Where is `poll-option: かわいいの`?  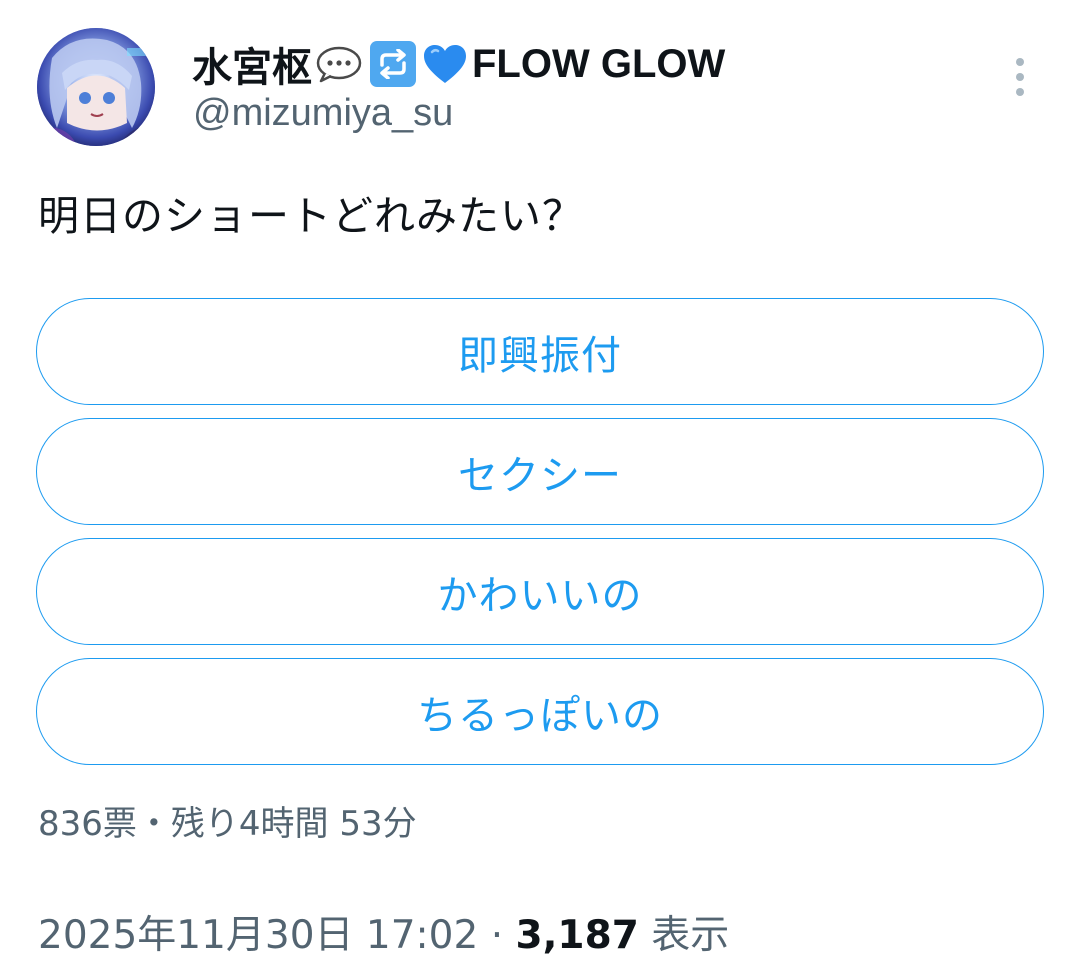 poll-option: かわいいの is located at coordinates (540, 591).